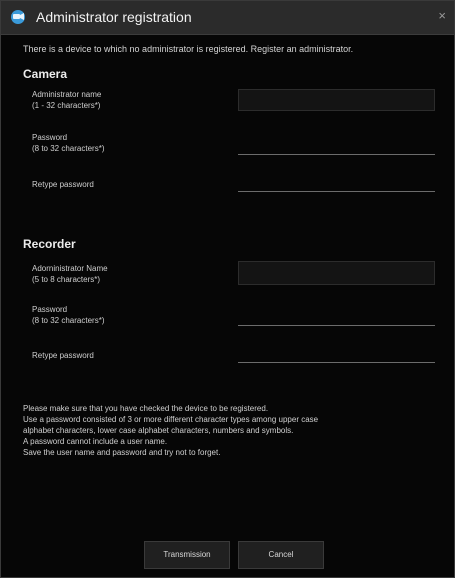 The image size is (455, 578). What do you see at coordinates (336, 362) in the screenshot?
I see `recorder-retype-password-input` at bounding box center [336, 362].